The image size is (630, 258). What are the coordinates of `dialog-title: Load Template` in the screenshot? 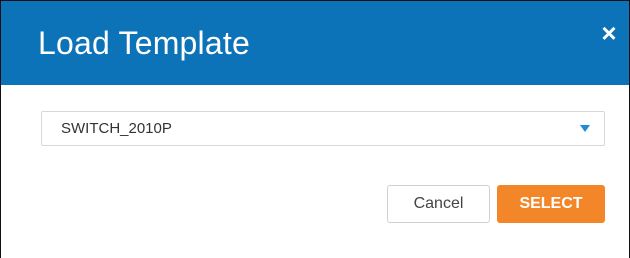 It's located at (144, 43).